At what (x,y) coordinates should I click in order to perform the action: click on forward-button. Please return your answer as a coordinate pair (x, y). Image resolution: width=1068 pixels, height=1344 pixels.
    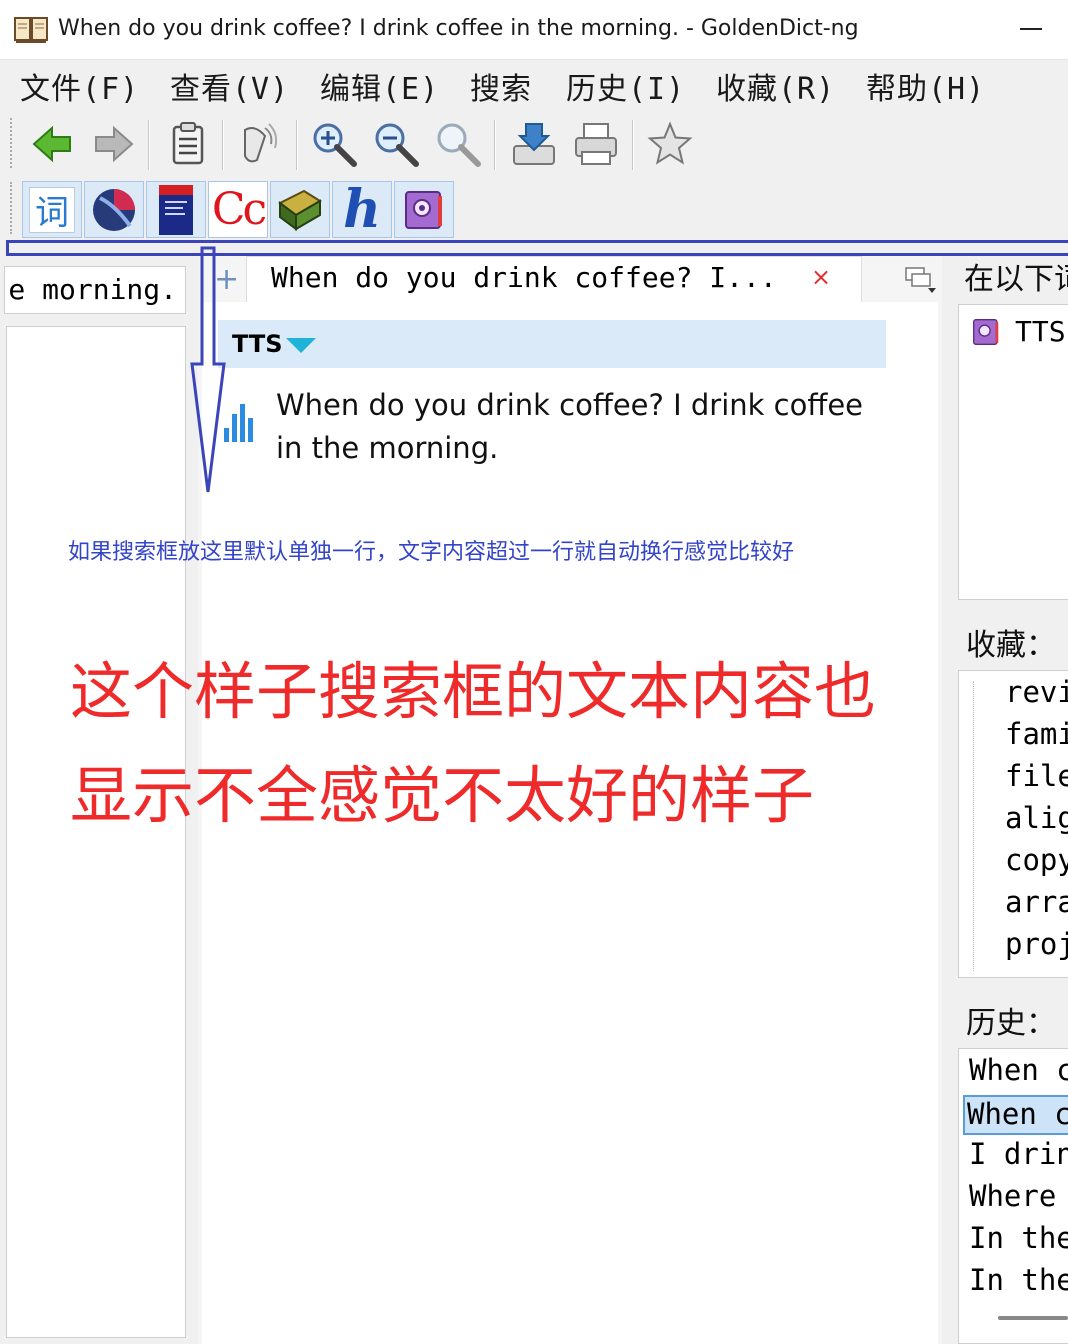
    Looking at the image, I should click on (114, 144).